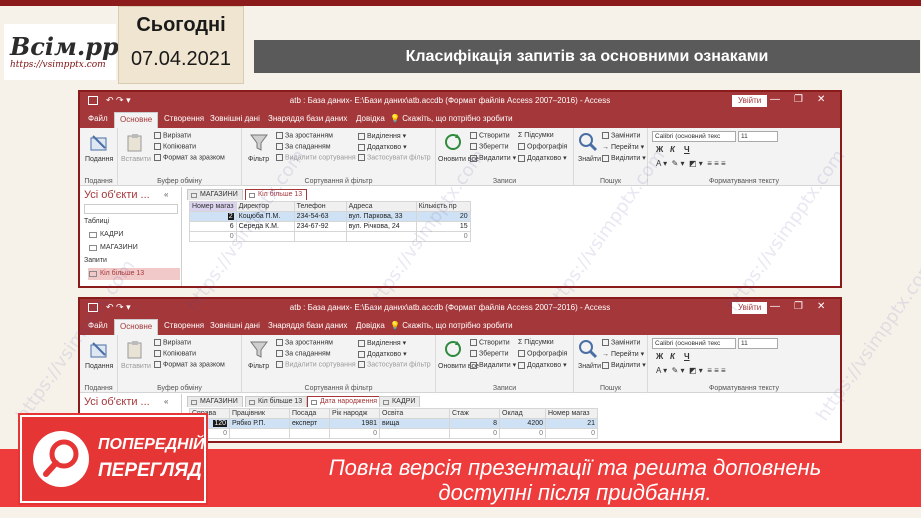 The image size is (921, 518). What do you see at coordinates (522, 413) in the screenshot?
I see `column-header: Оклад` at bounding box center [522, 413].